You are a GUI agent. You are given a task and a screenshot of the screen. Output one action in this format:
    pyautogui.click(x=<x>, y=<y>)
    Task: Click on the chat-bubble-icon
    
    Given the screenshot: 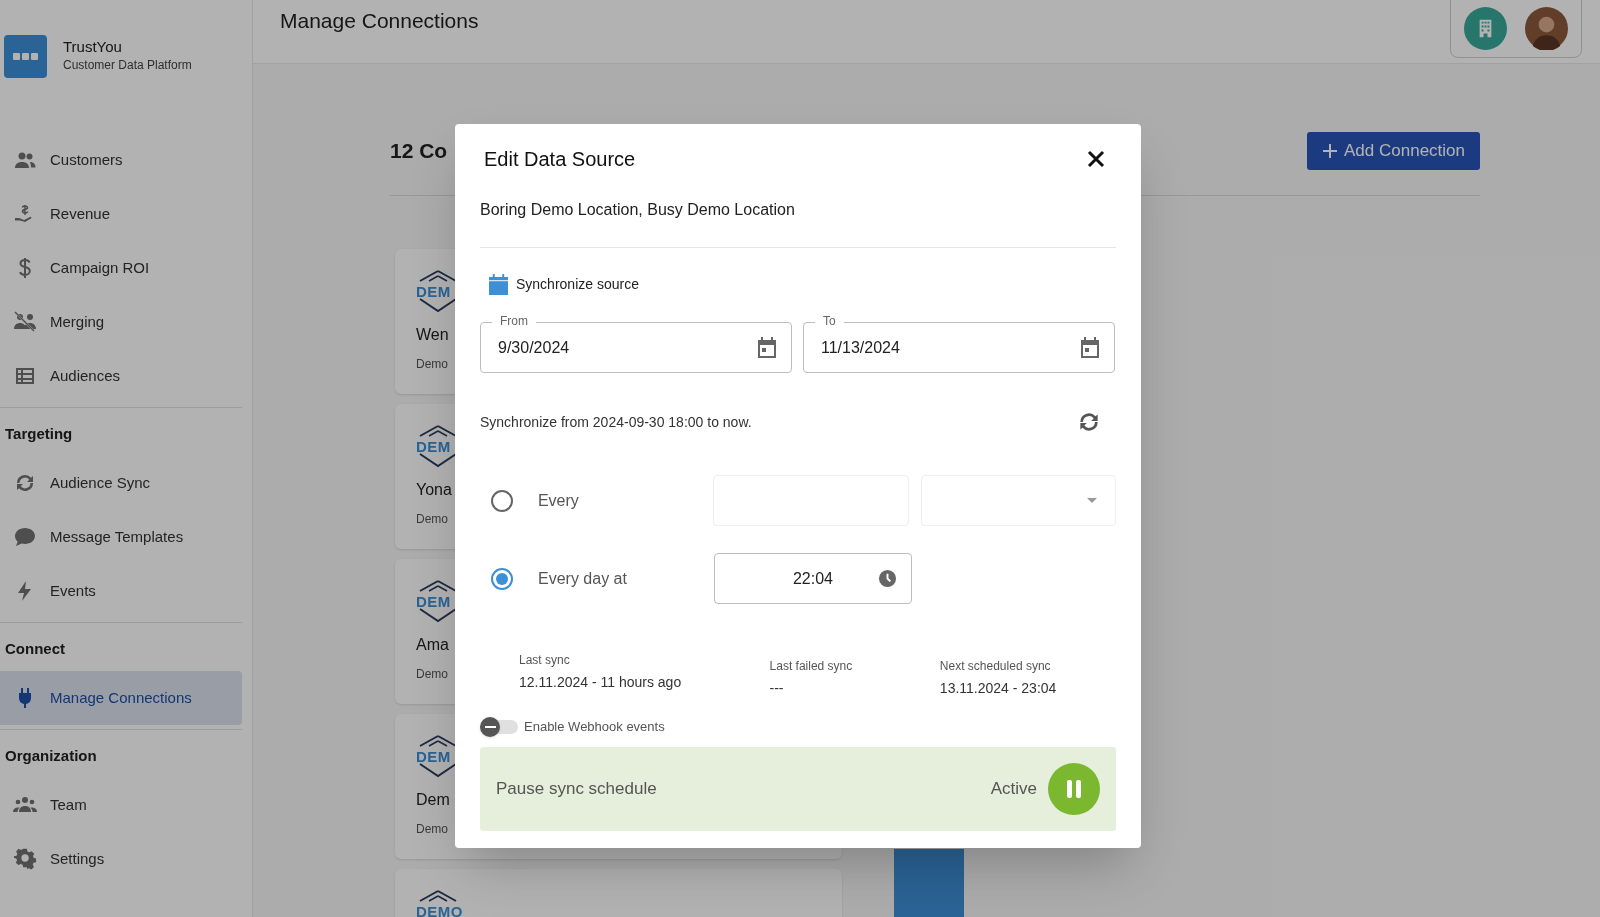 What is the action you would take?
    pyautogui.click(x=25, y=537)
    